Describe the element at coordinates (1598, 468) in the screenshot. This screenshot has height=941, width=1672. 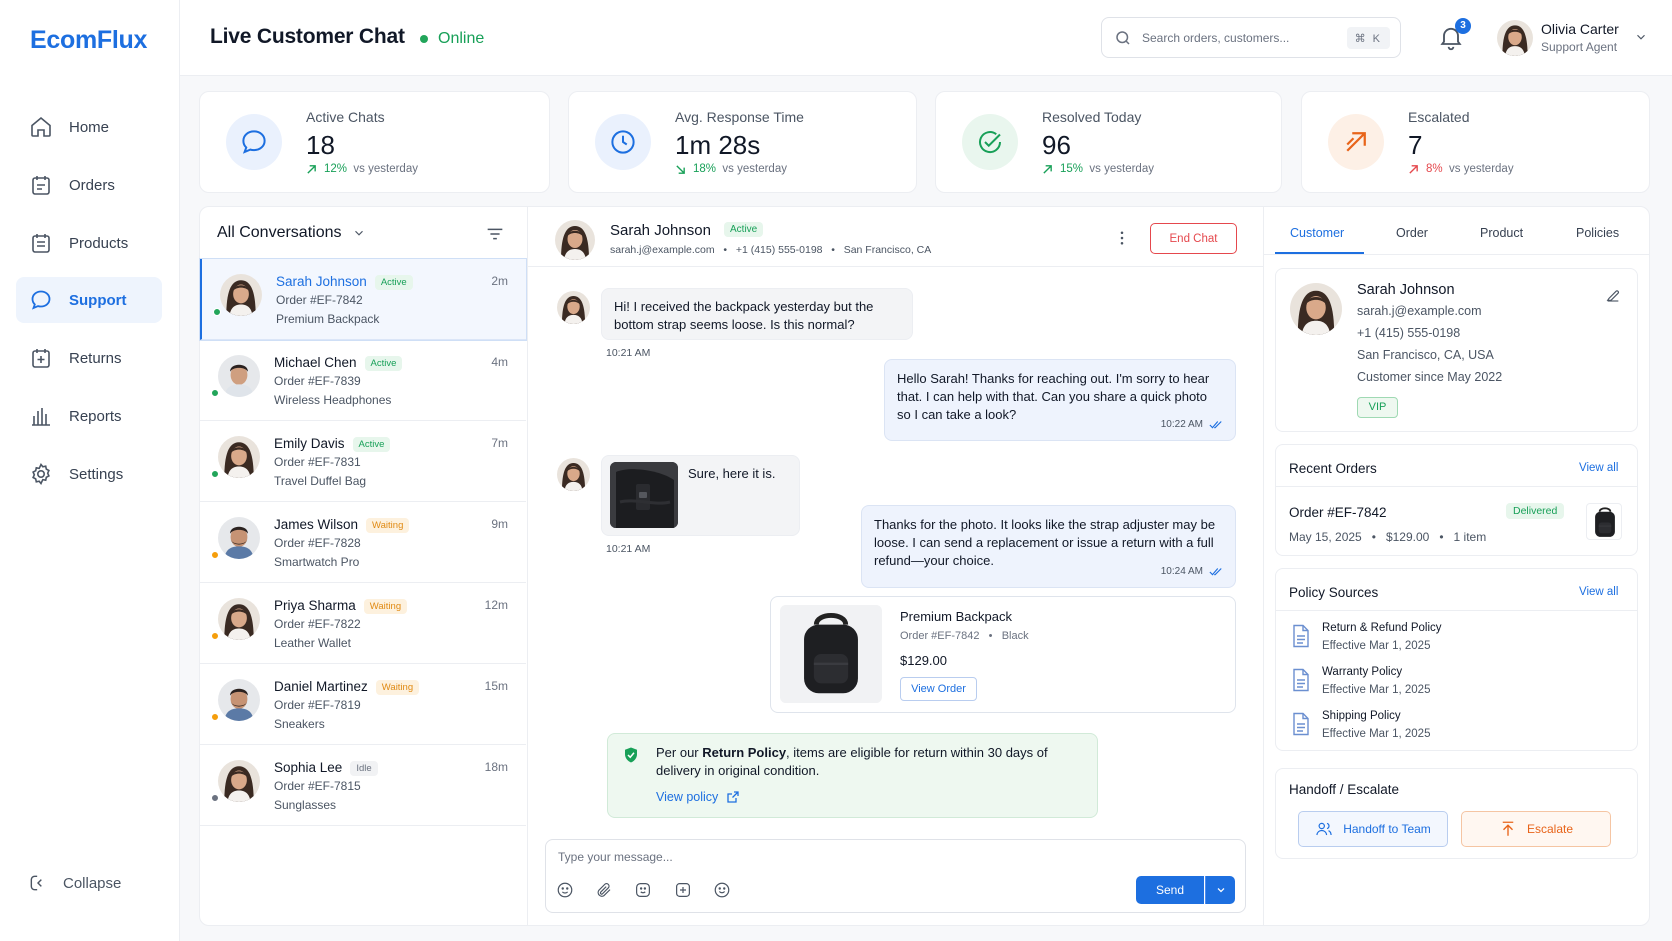
I see `recent-orders-view-all: View all` at that location.